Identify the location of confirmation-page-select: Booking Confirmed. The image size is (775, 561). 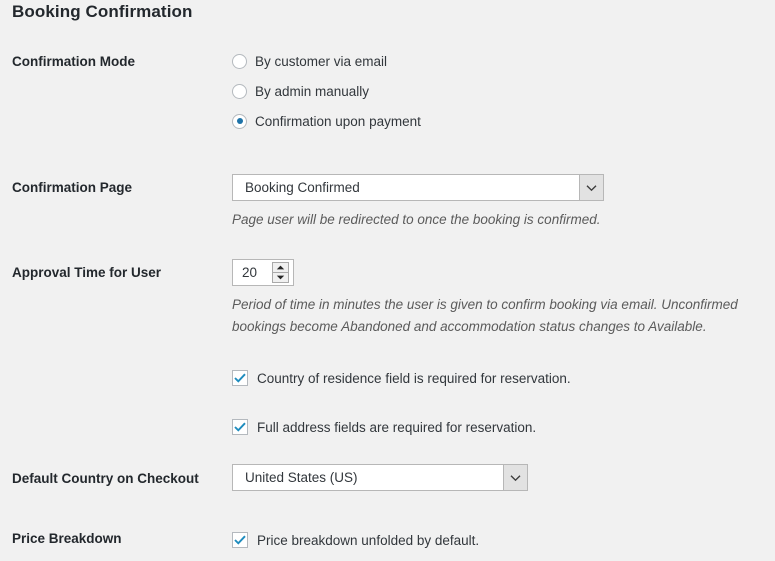
(418, 187).